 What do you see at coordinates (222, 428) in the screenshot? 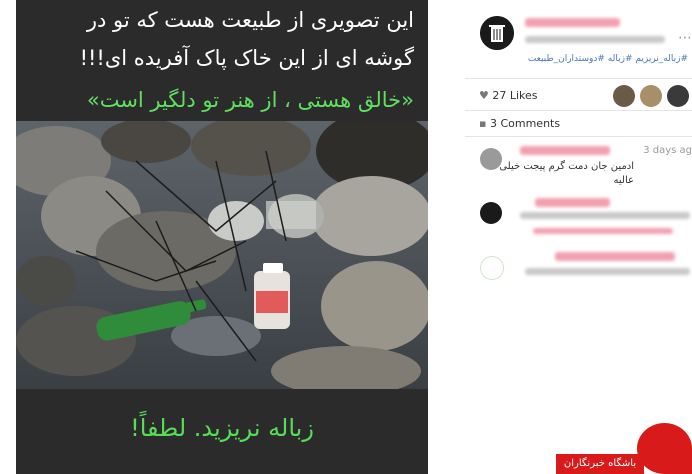
I see `bottom-slogan: زباله نریزید. لطفاً!` at bounding box center [222, 428].